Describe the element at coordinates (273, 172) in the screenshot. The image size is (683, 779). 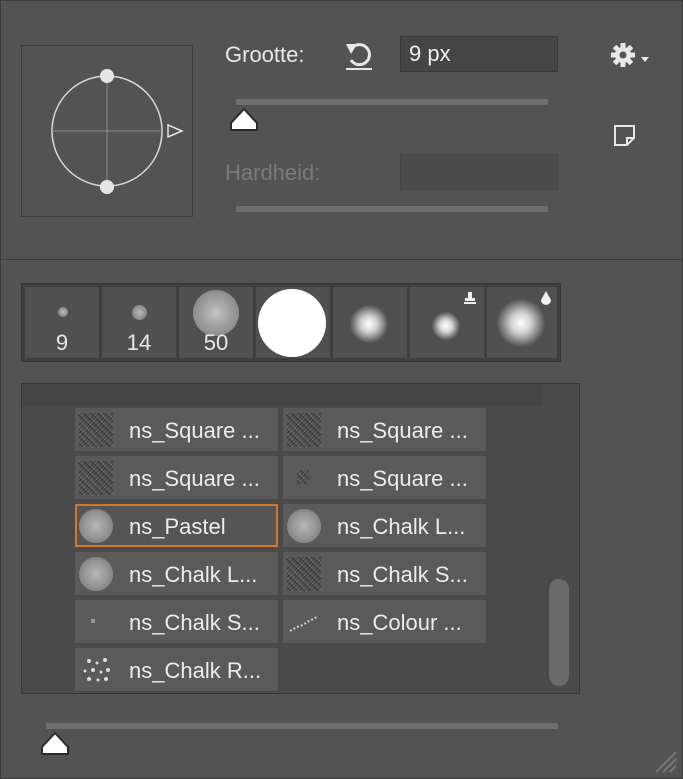
I see `hardness-label: Hardheid:` at that location.